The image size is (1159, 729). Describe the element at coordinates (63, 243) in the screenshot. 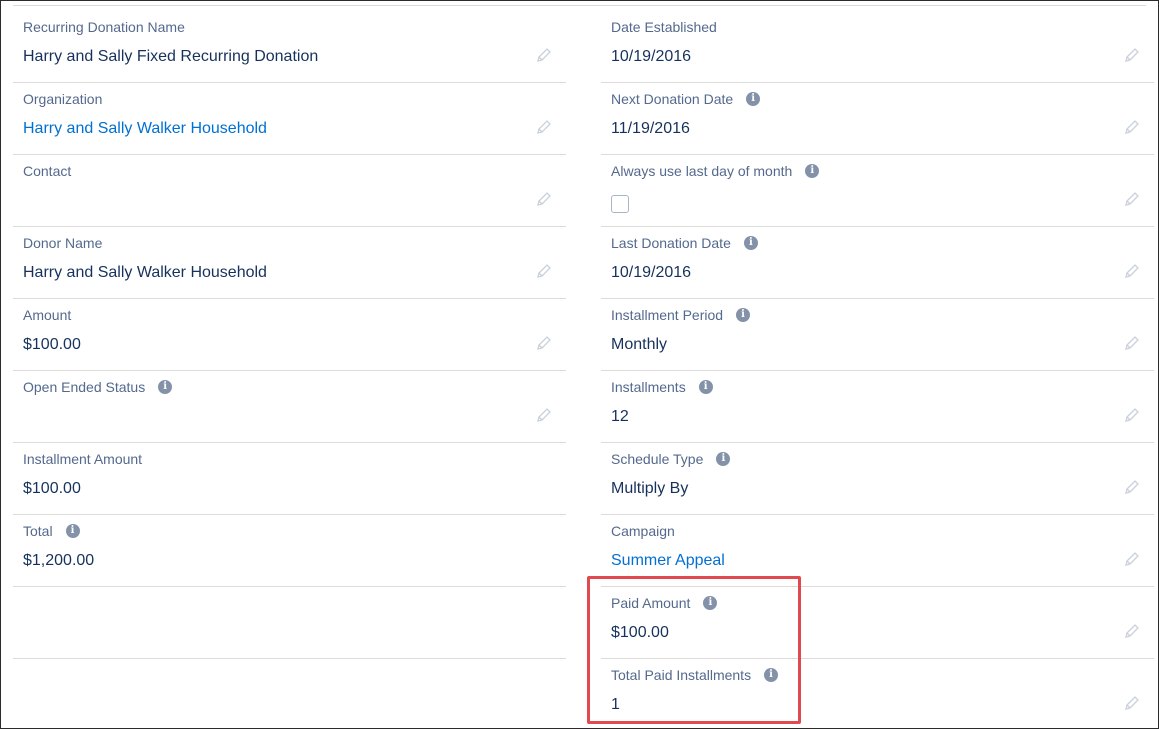

I see `field-label: Donor Name` at that location.